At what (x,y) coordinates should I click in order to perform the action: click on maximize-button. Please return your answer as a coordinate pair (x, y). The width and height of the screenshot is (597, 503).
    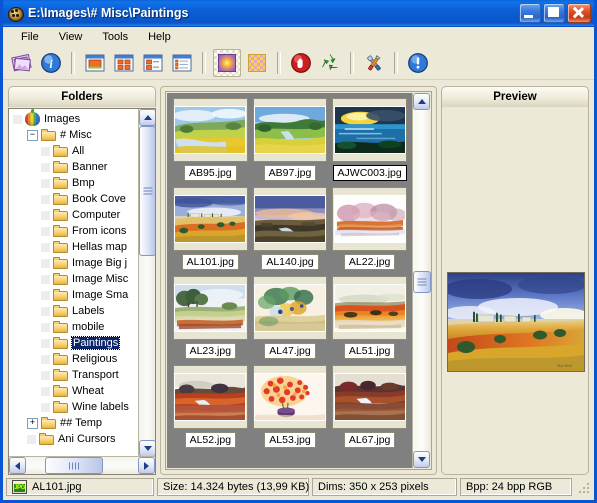
    Looking at the image, I should click on (554, 13).